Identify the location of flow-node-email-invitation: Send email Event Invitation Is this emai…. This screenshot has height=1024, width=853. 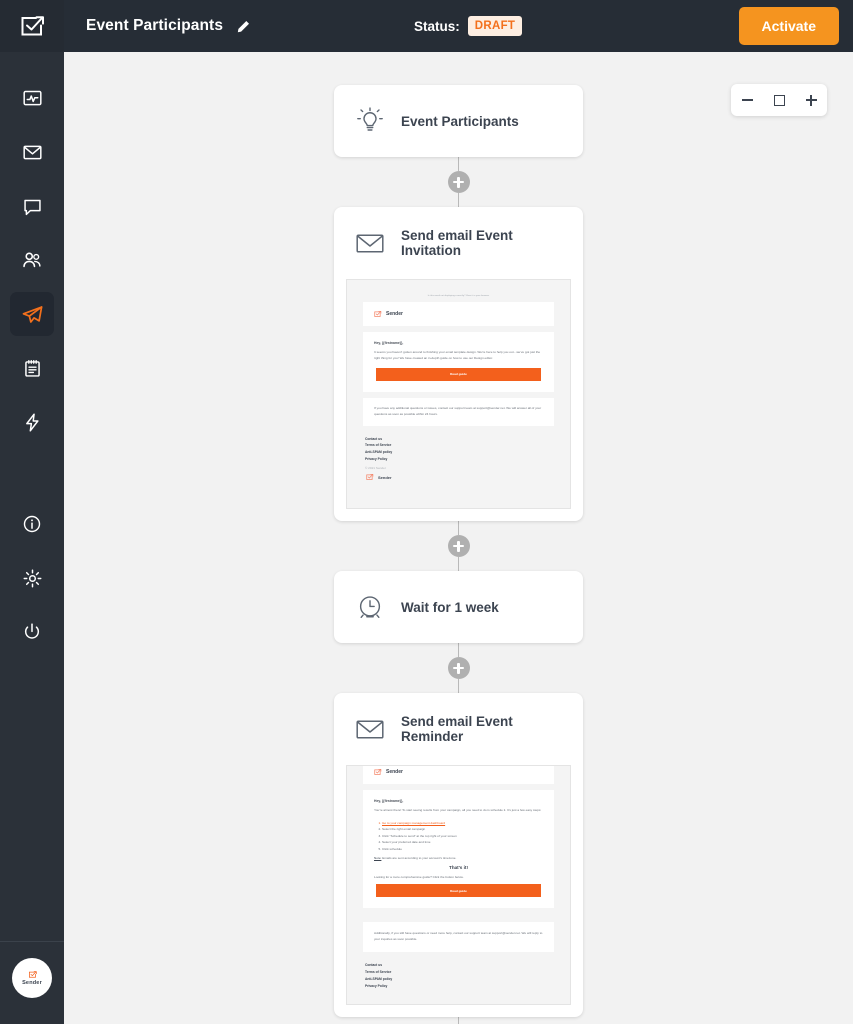
(458, 364).